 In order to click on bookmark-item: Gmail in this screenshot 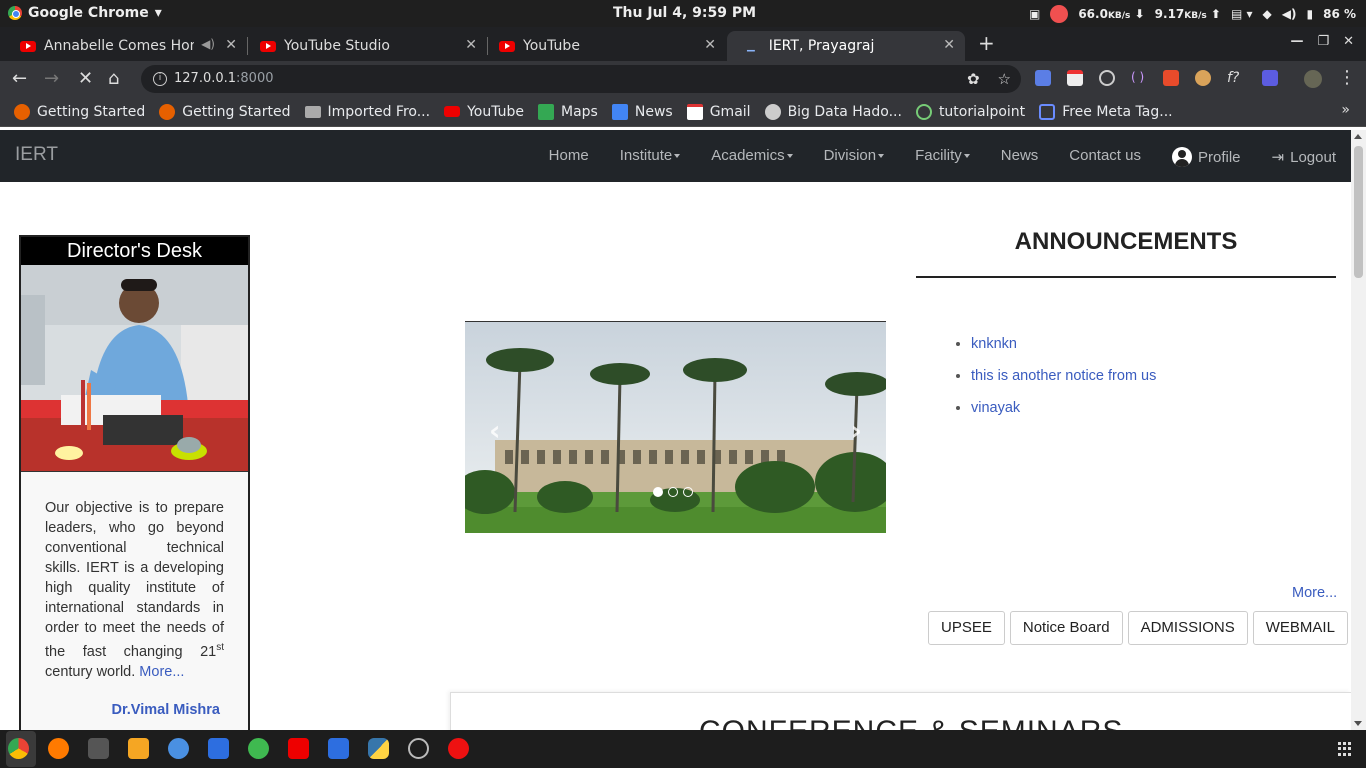, I will do `click(718, 111)`.